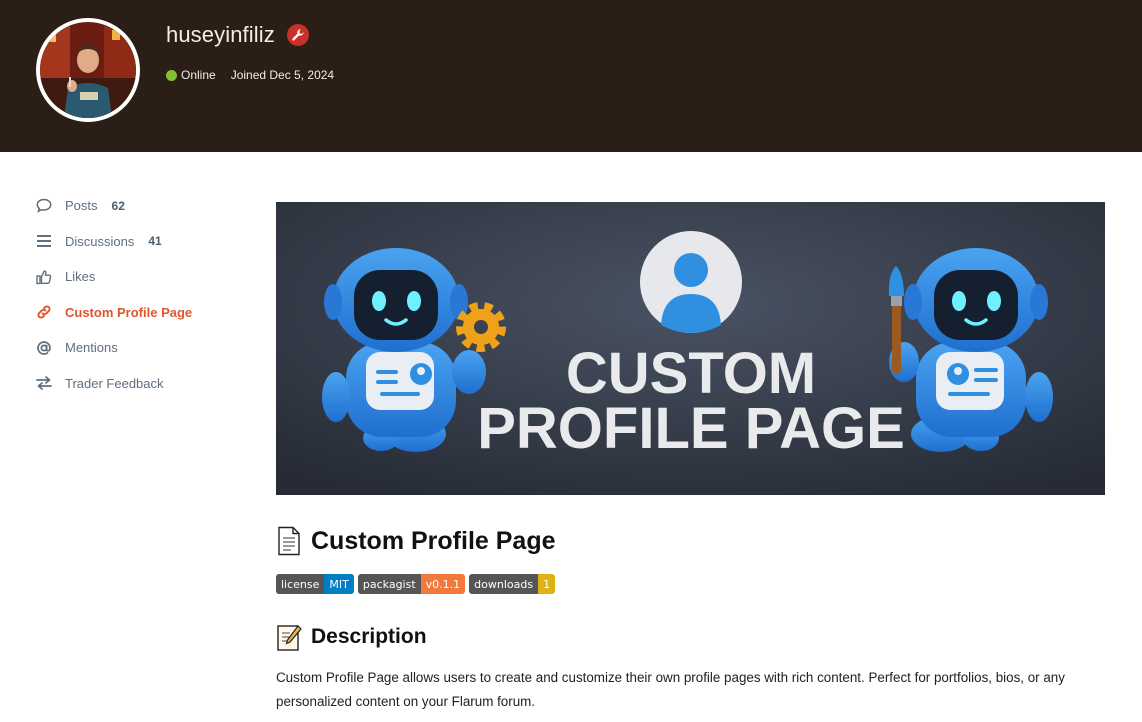 The width and height of the screenshot is (1142, 722). I want to click on thumbs-up-icon, so click(44, 277).